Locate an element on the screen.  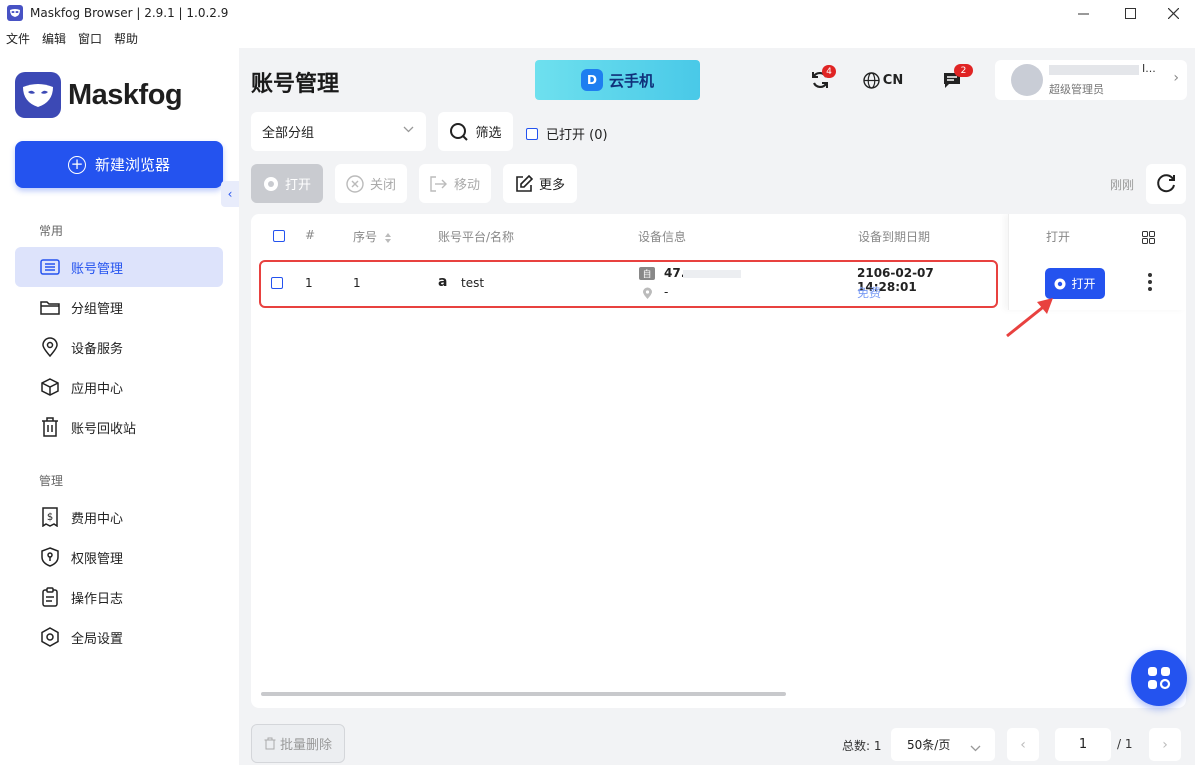
ip-tag-icon: 自 is located at coordinates (647, 273).